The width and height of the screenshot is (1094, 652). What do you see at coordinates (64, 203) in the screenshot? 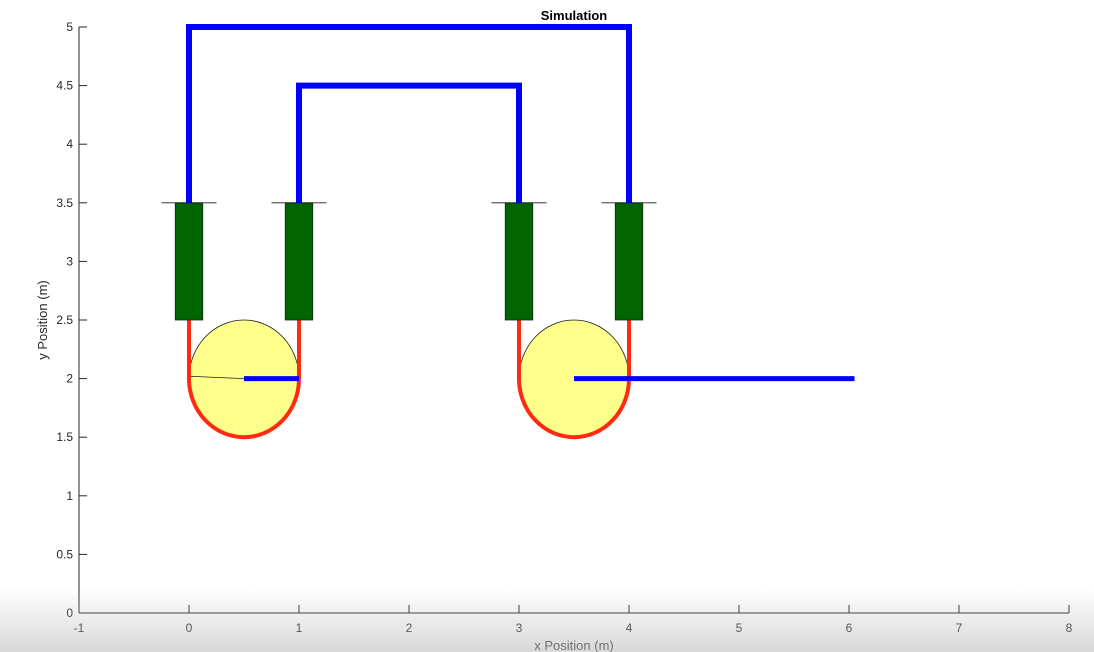
I see `y-tick-label: 3.5` at bounding box center [64, 203].